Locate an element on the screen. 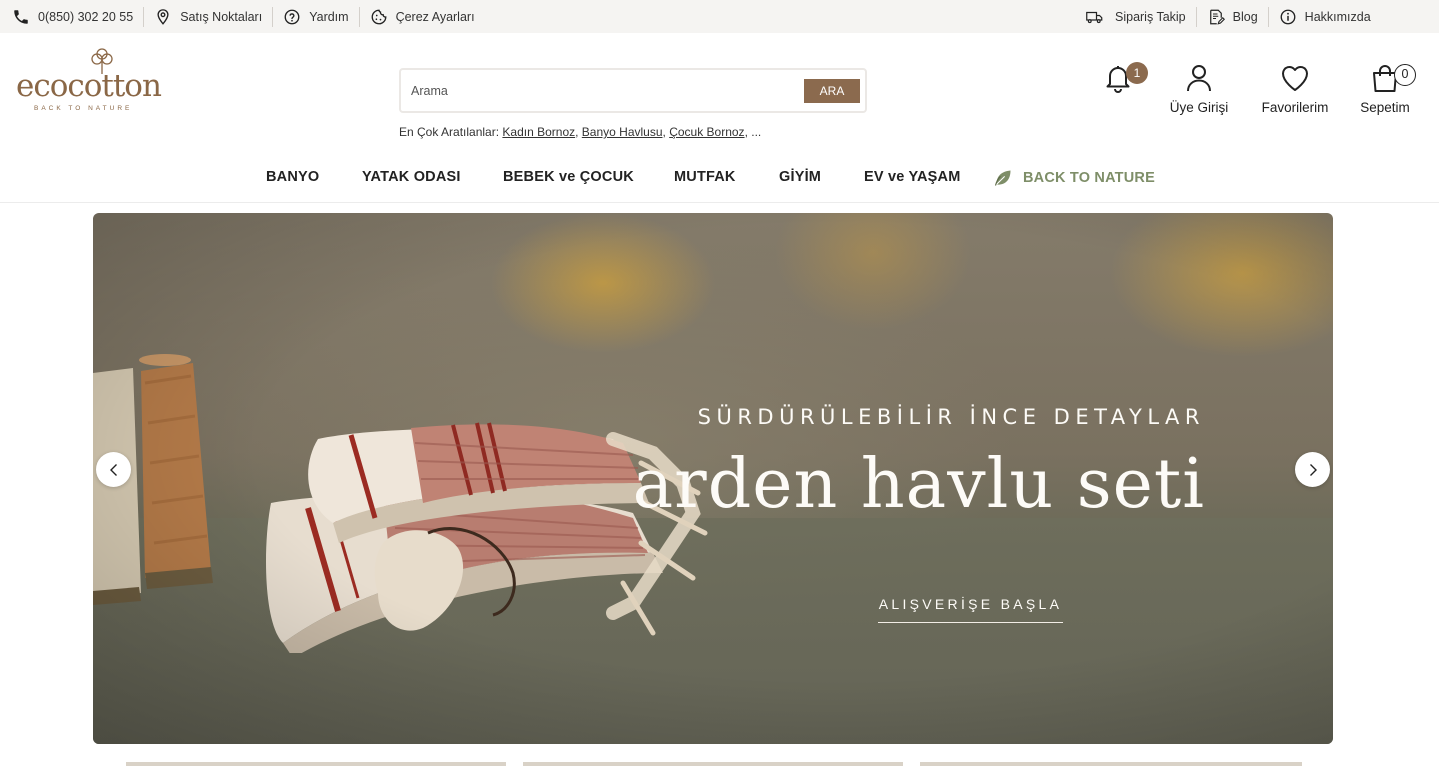  cart-count-badge: 0 is located at coordinates (1405, 75).